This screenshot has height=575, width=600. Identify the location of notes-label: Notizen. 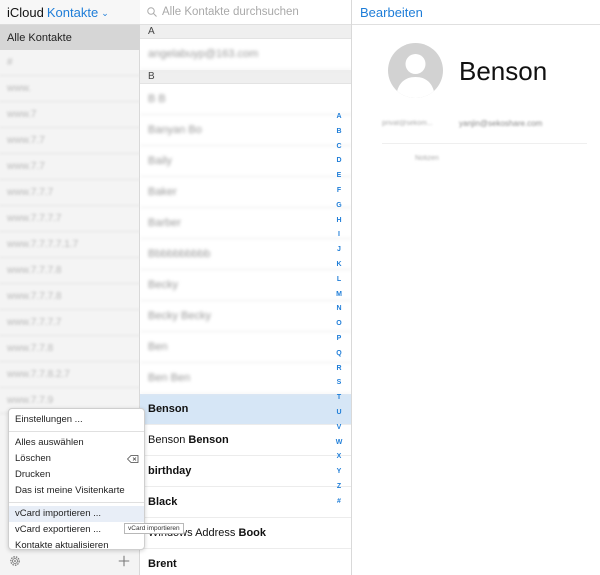
(427, 158).